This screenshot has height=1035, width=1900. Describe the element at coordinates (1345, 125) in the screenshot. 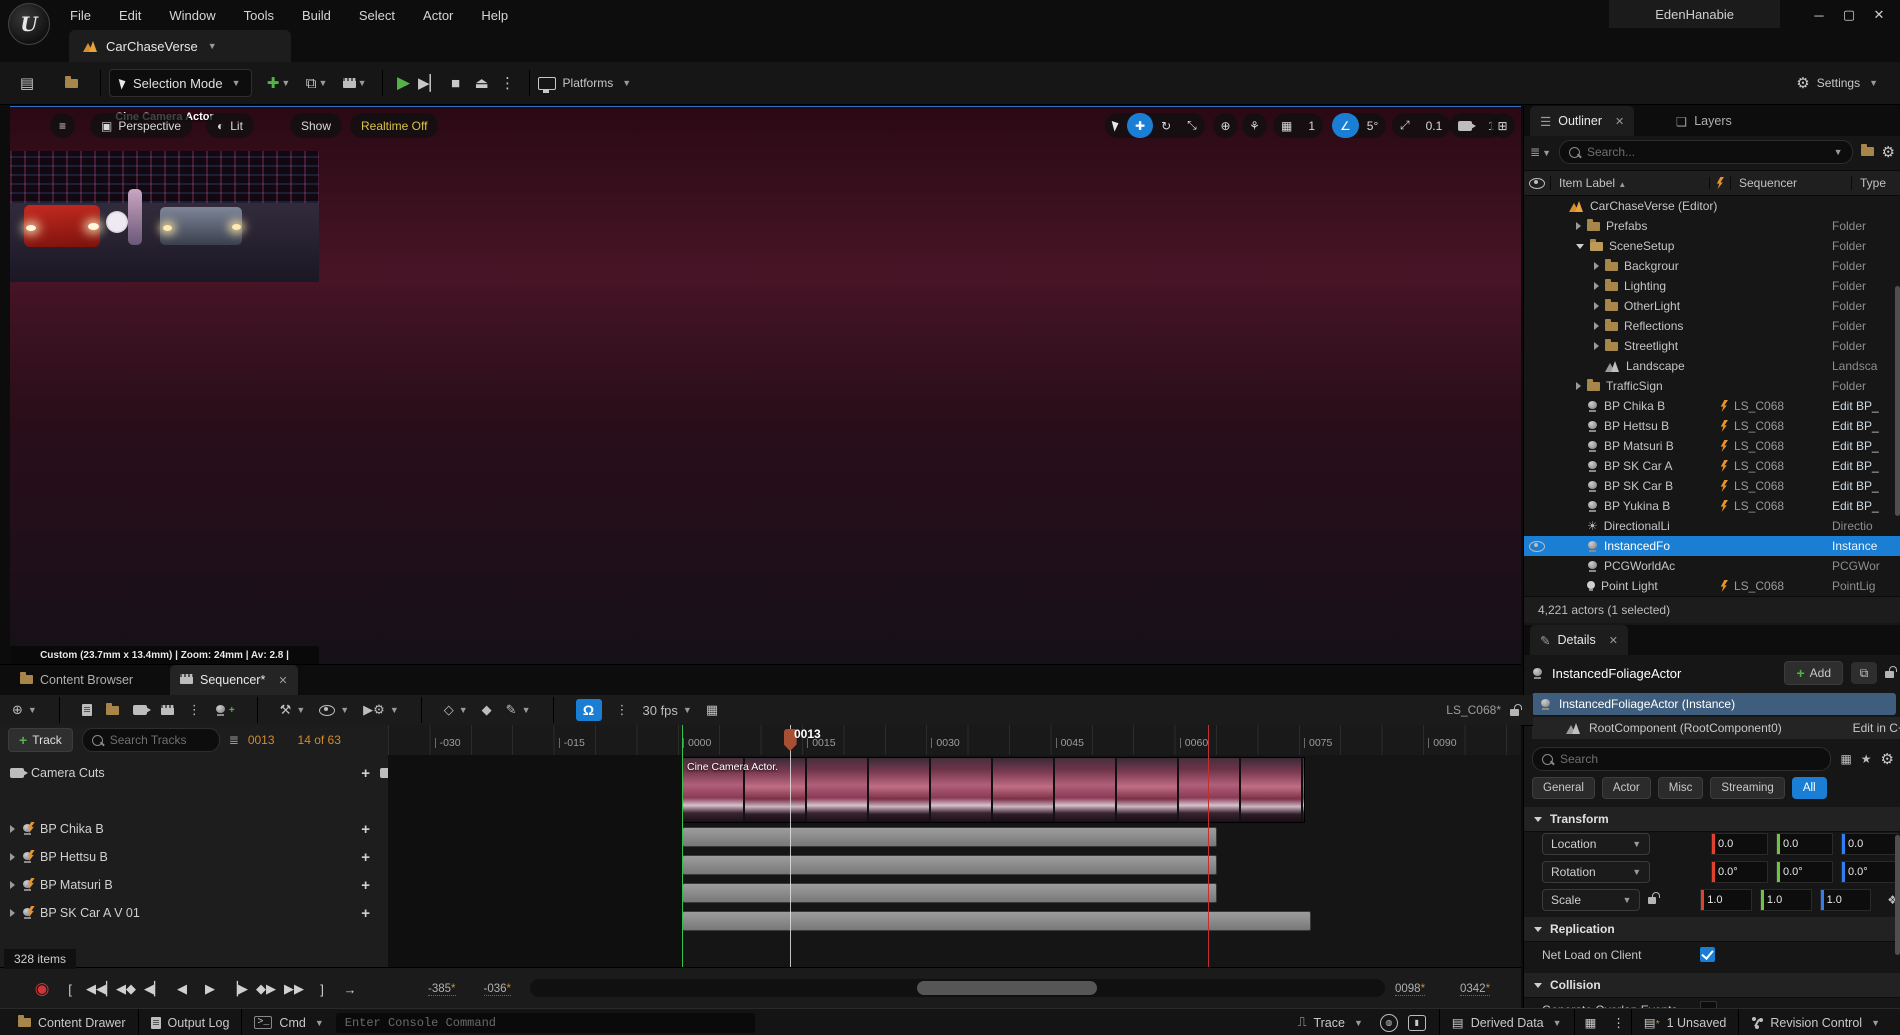

I see `rotation-snap-toggle: ∠` at that location.